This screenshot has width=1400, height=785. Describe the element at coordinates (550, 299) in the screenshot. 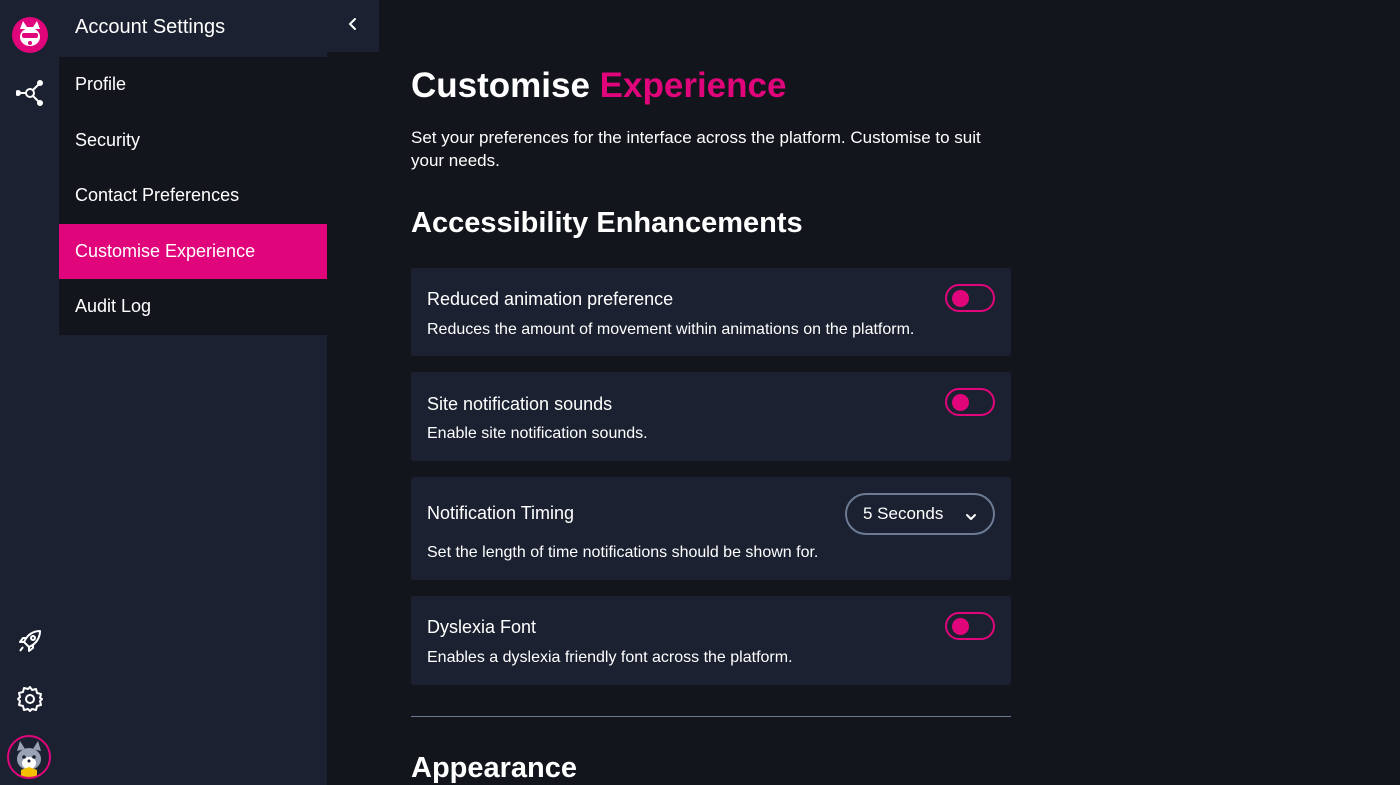

I see `setting-title: Reduced animation preference` at that location.